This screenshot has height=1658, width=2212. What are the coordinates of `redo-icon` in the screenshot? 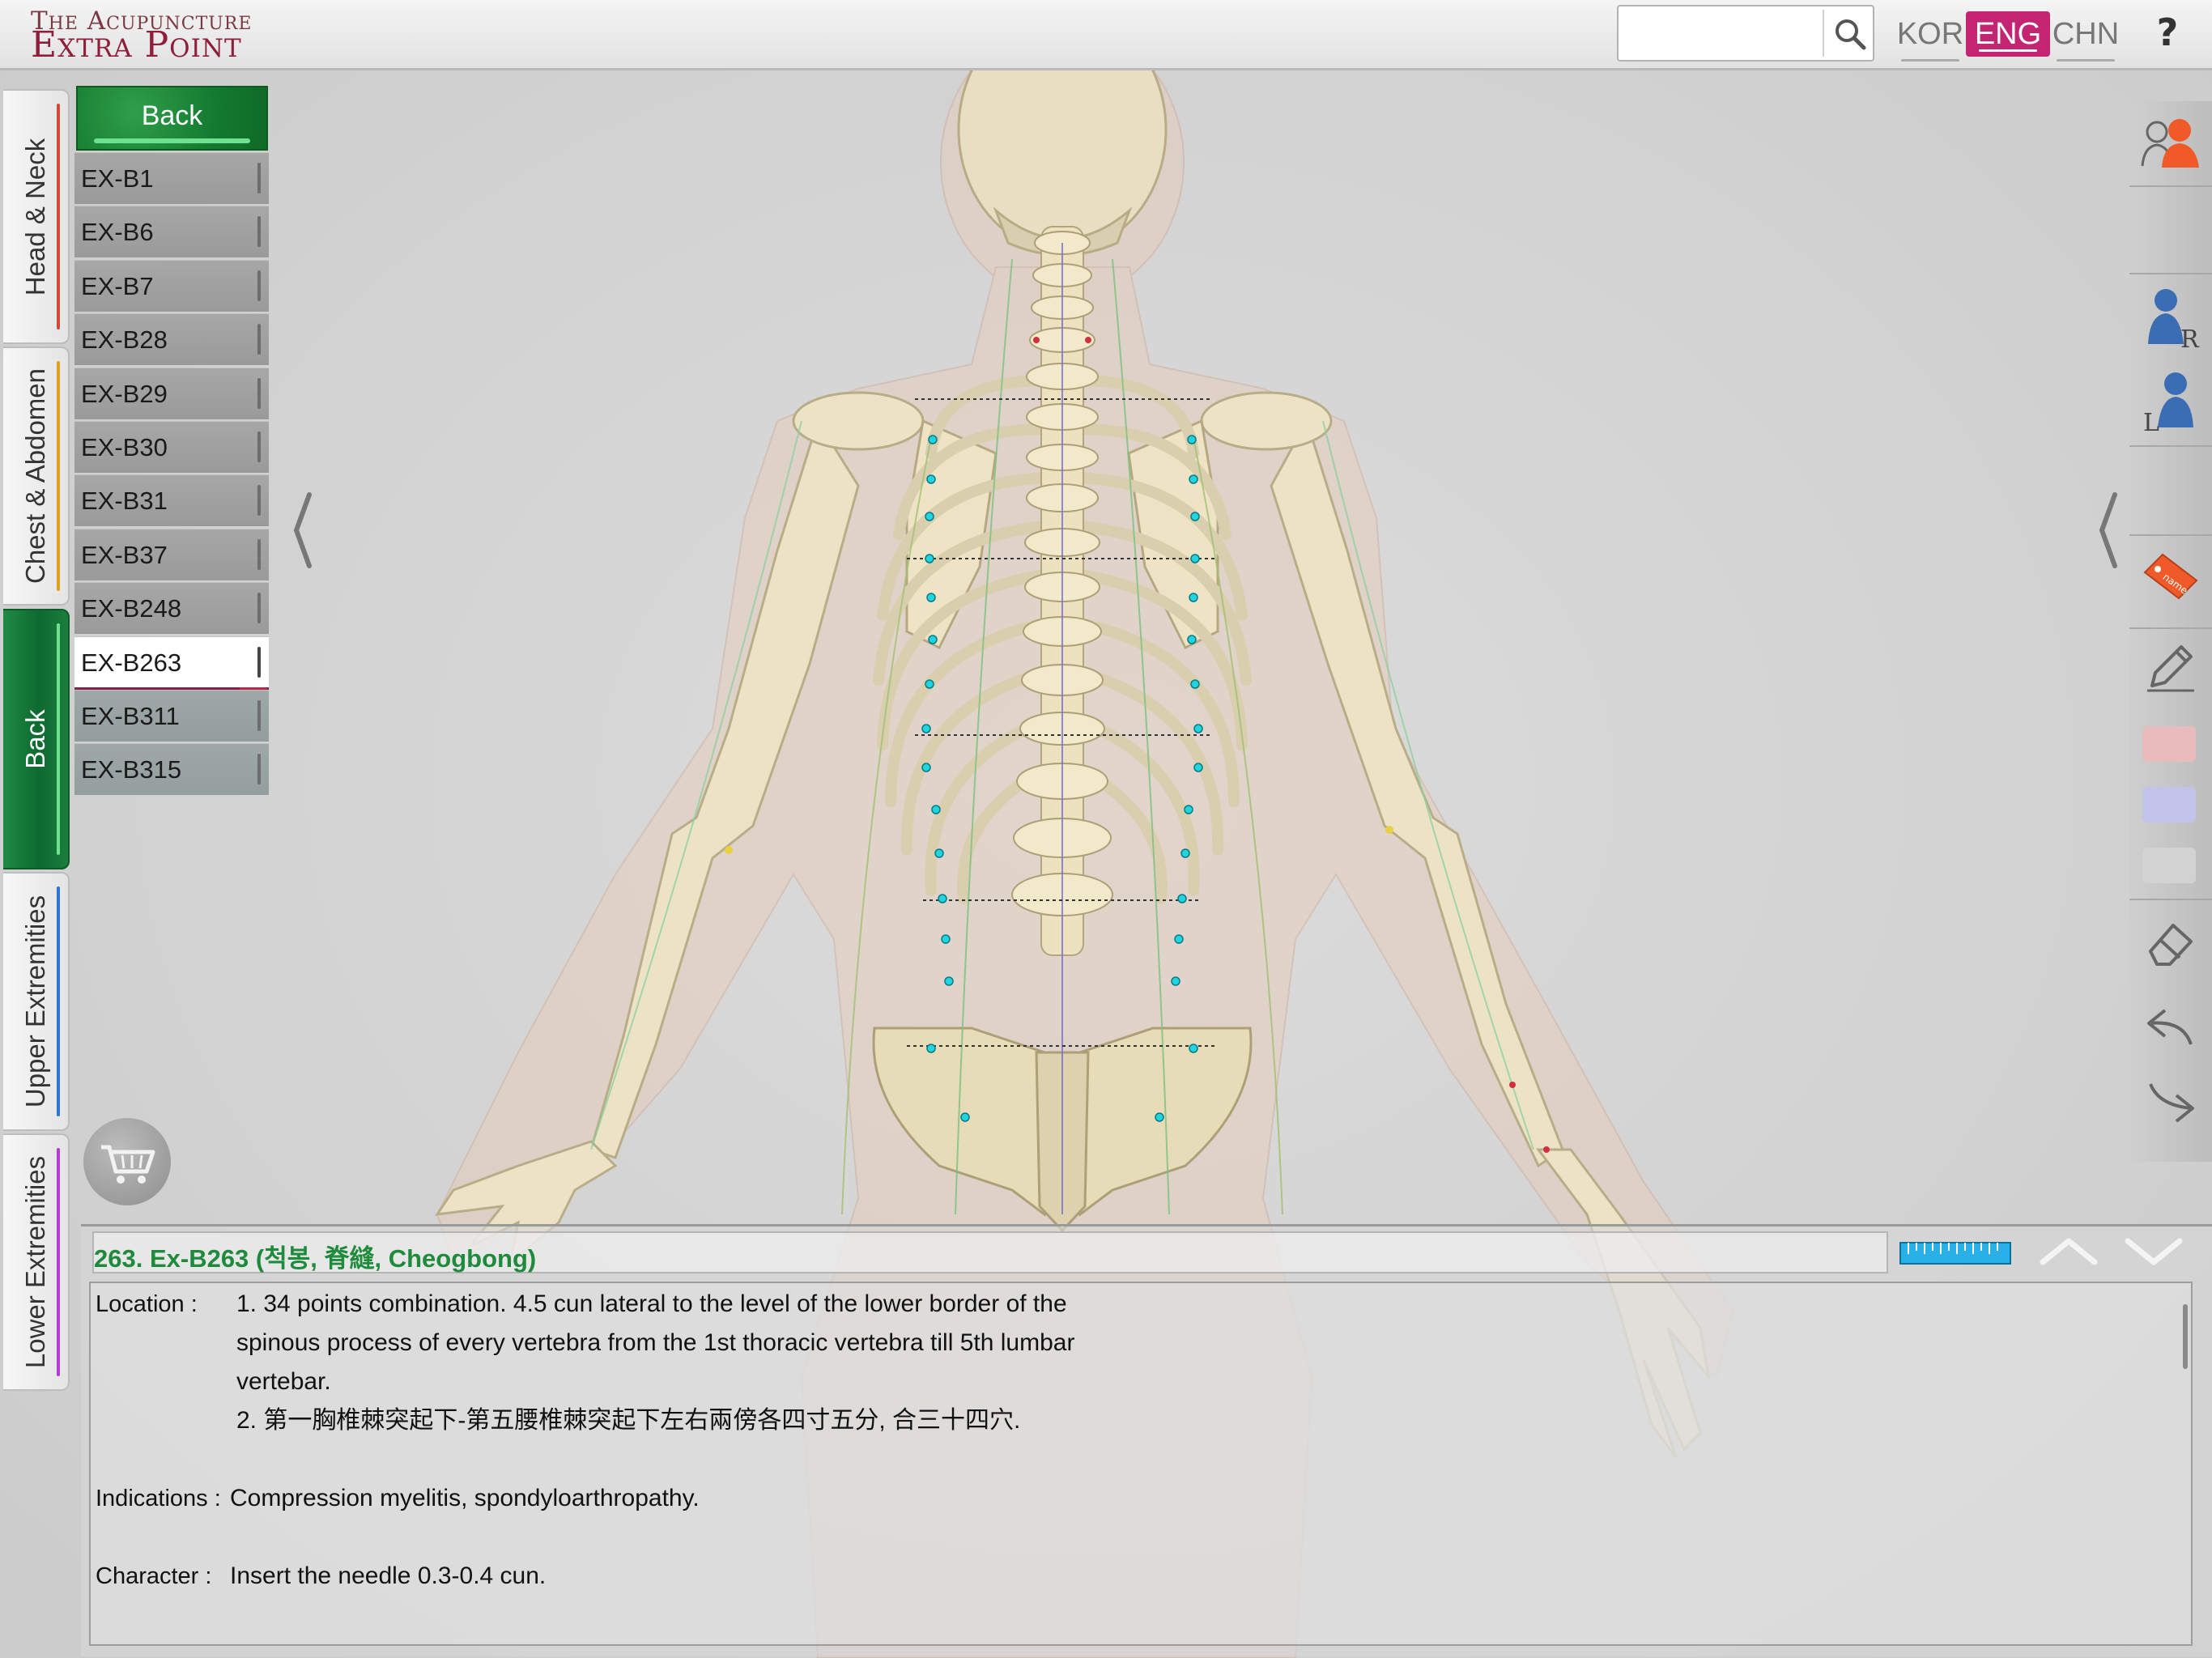 It's located at (2171, 1103).